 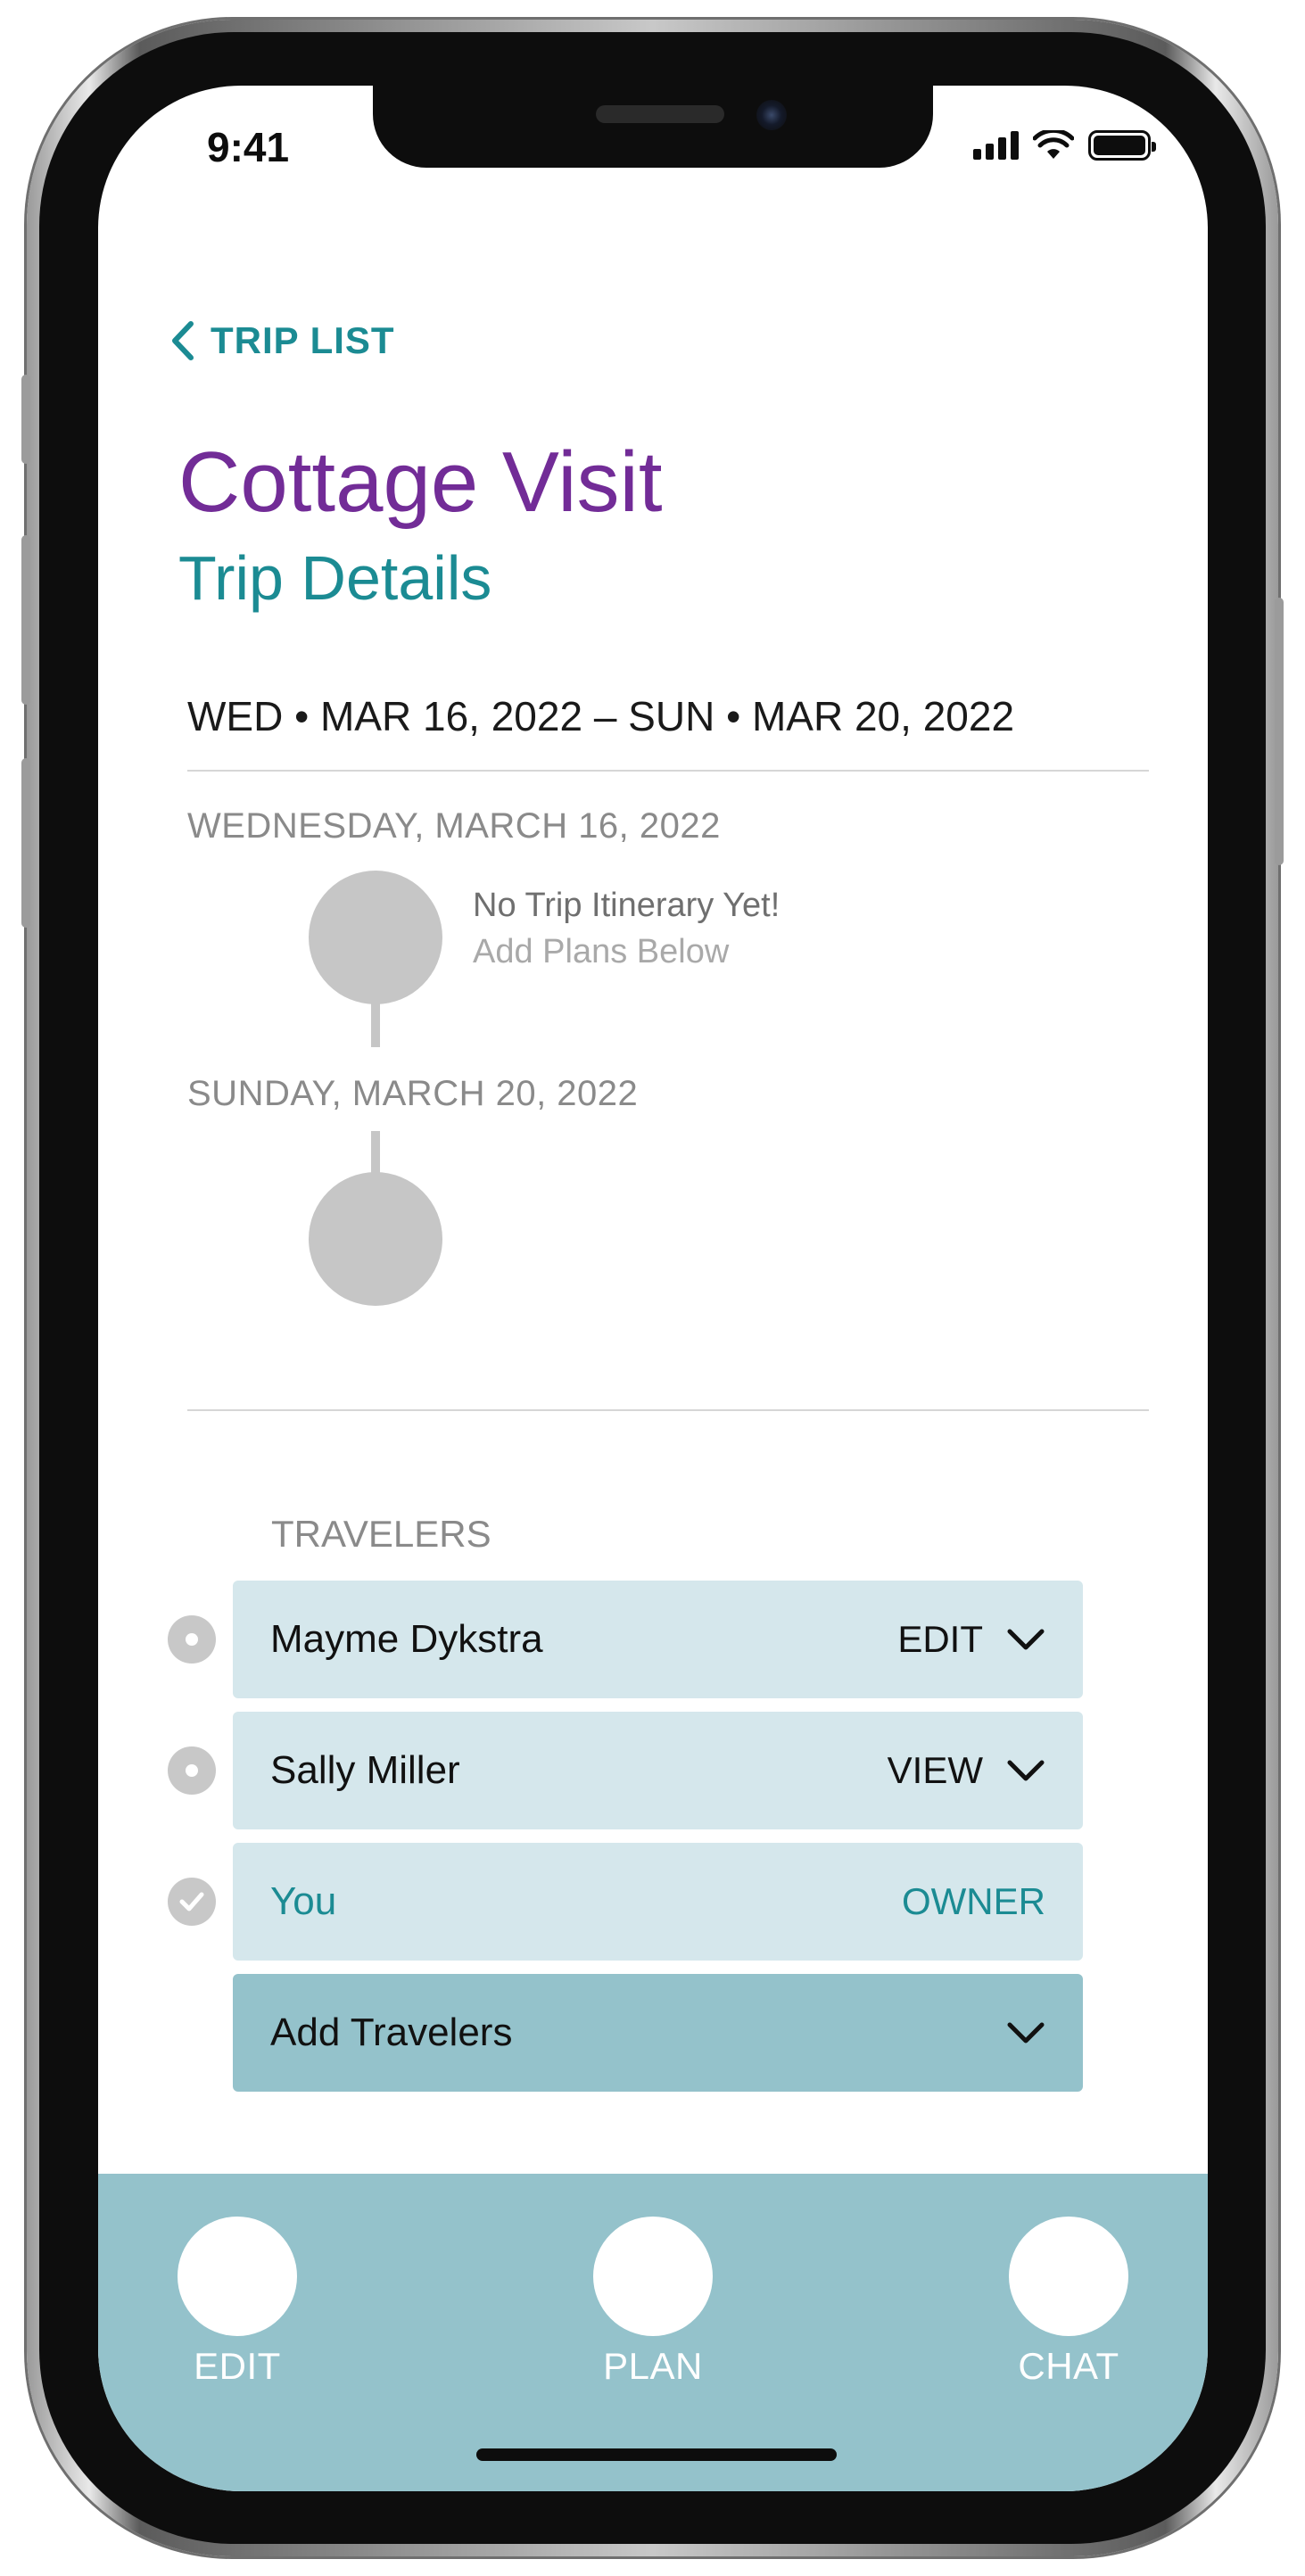 What do you see at coordinates (935, 1770) in the screenshot?
I see `traveler-permission-label: VIEW` at bounding box center [935, 1770].